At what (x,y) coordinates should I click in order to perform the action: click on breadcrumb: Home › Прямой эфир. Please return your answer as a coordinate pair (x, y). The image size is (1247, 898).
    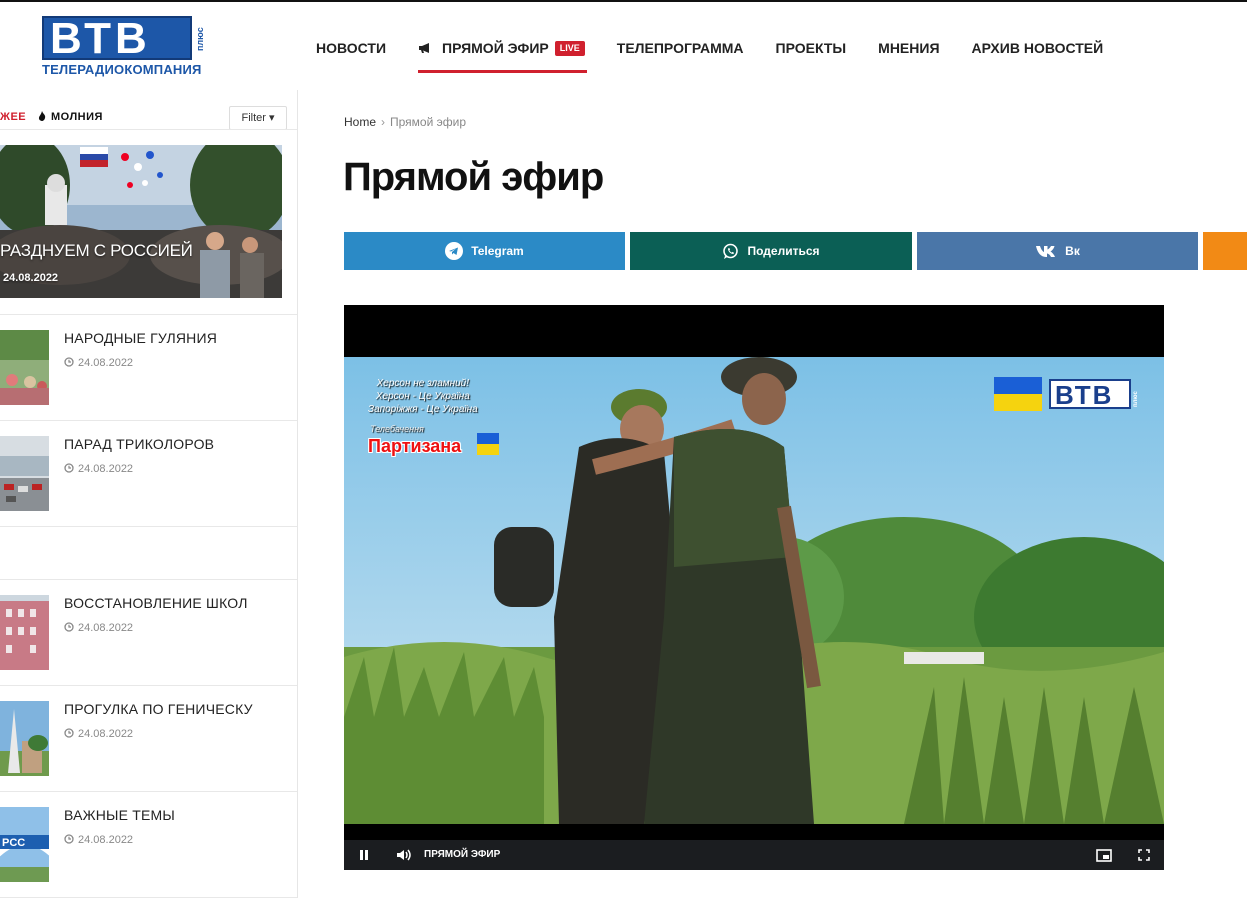
    Looking at the image, I should click on (405, 122).